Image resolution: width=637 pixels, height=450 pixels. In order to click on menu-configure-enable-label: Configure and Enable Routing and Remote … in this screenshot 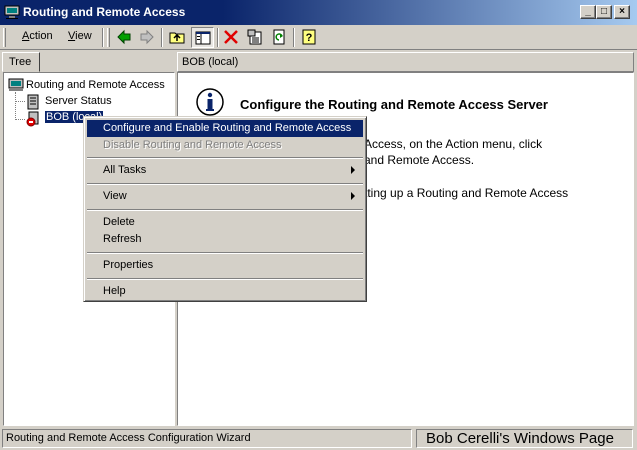, I will do `click(227, 128)`.